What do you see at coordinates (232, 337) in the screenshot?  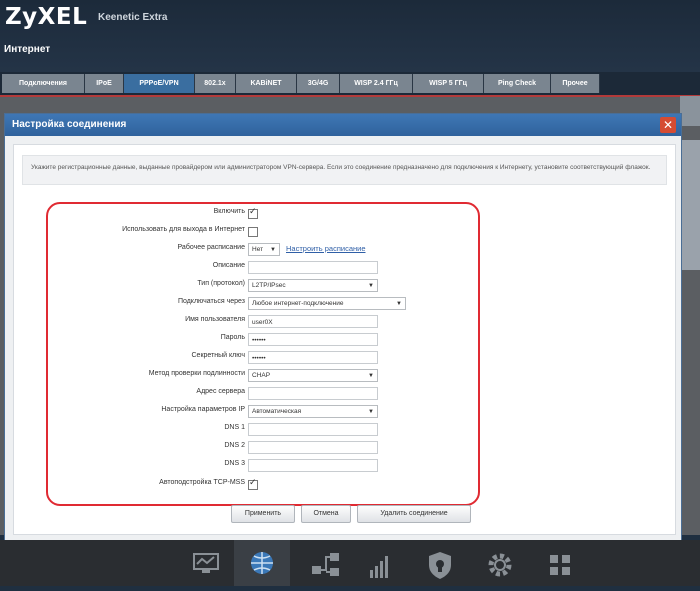 I see `password-label: Пароль` at bounding box center [232, 337].